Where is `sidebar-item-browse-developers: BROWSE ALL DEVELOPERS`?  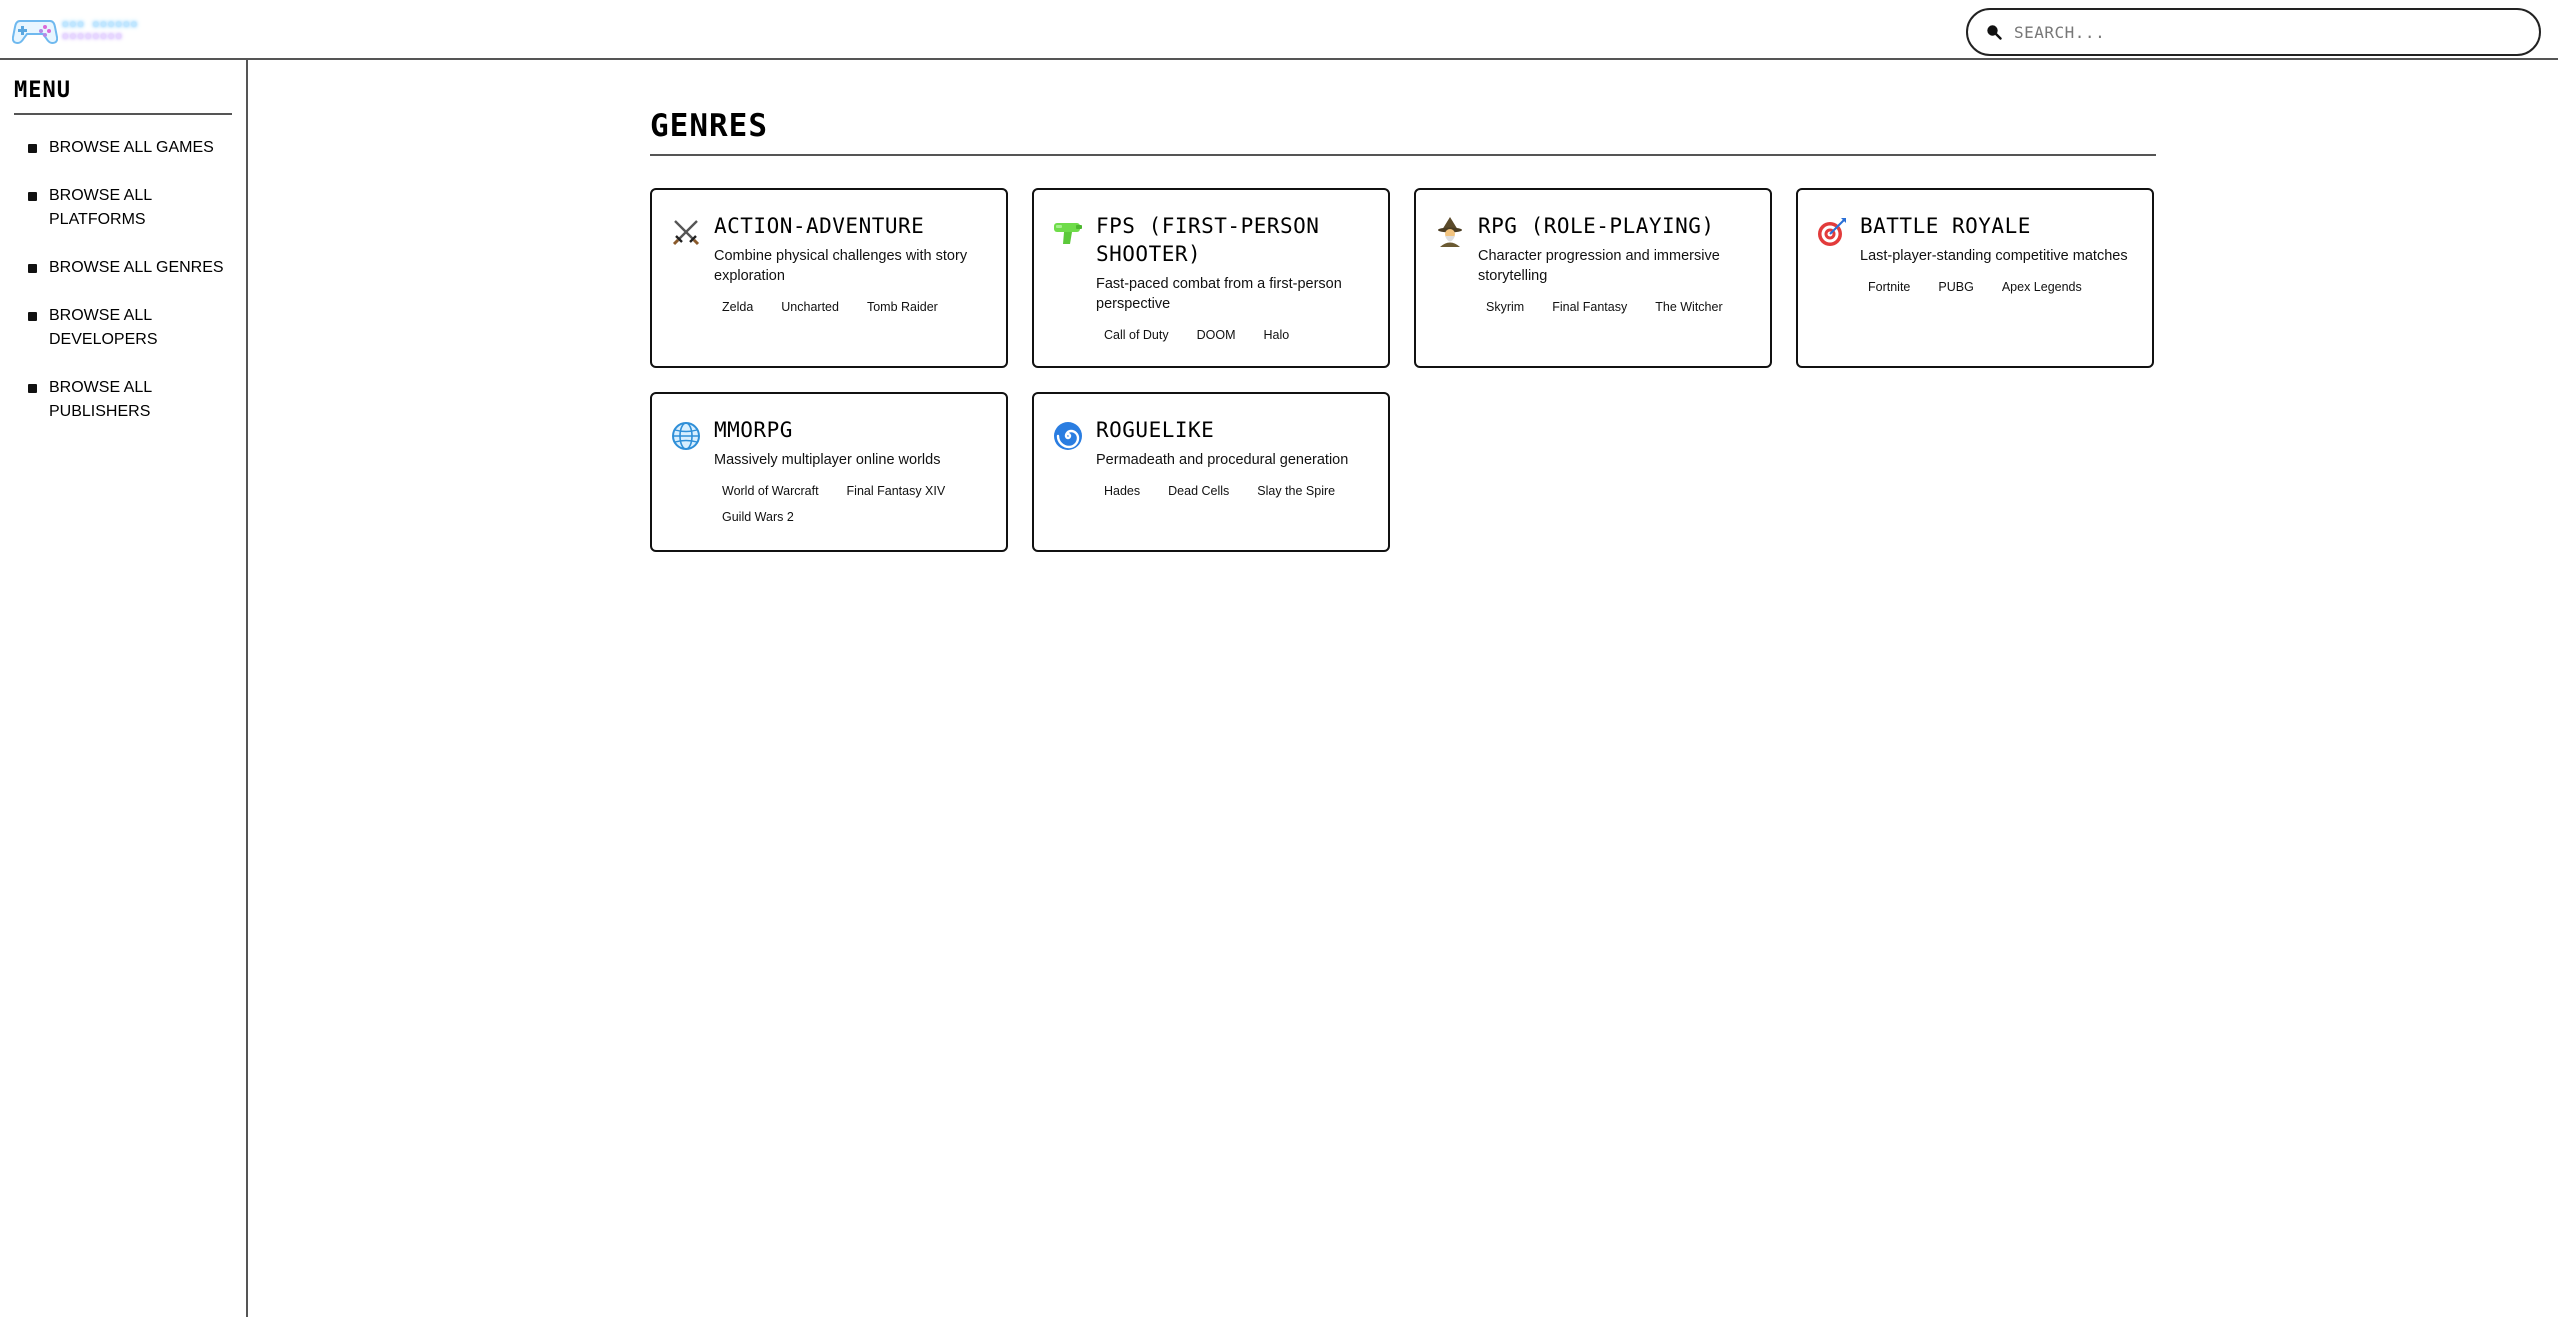 sidebar-item-browse-developers: BROWSE ALL DEVELOPERS is located at coordinates (133, 328).